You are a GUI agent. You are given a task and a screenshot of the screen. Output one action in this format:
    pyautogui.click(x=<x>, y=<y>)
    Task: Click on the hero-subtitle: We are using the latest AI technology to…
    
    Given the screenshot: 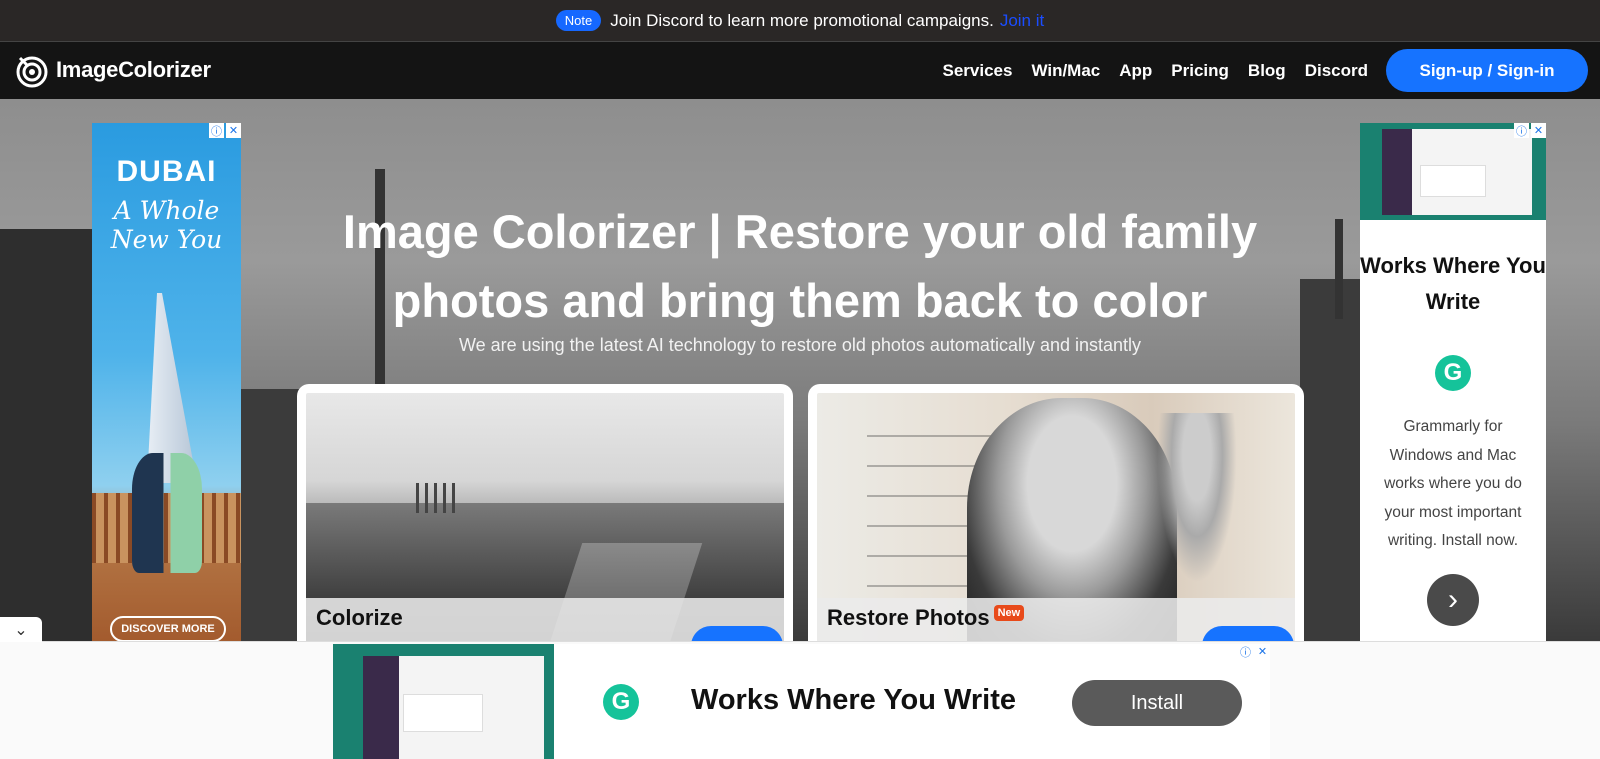 What is the action you would take?
    pyautogui.click(x=800, y=345)
    